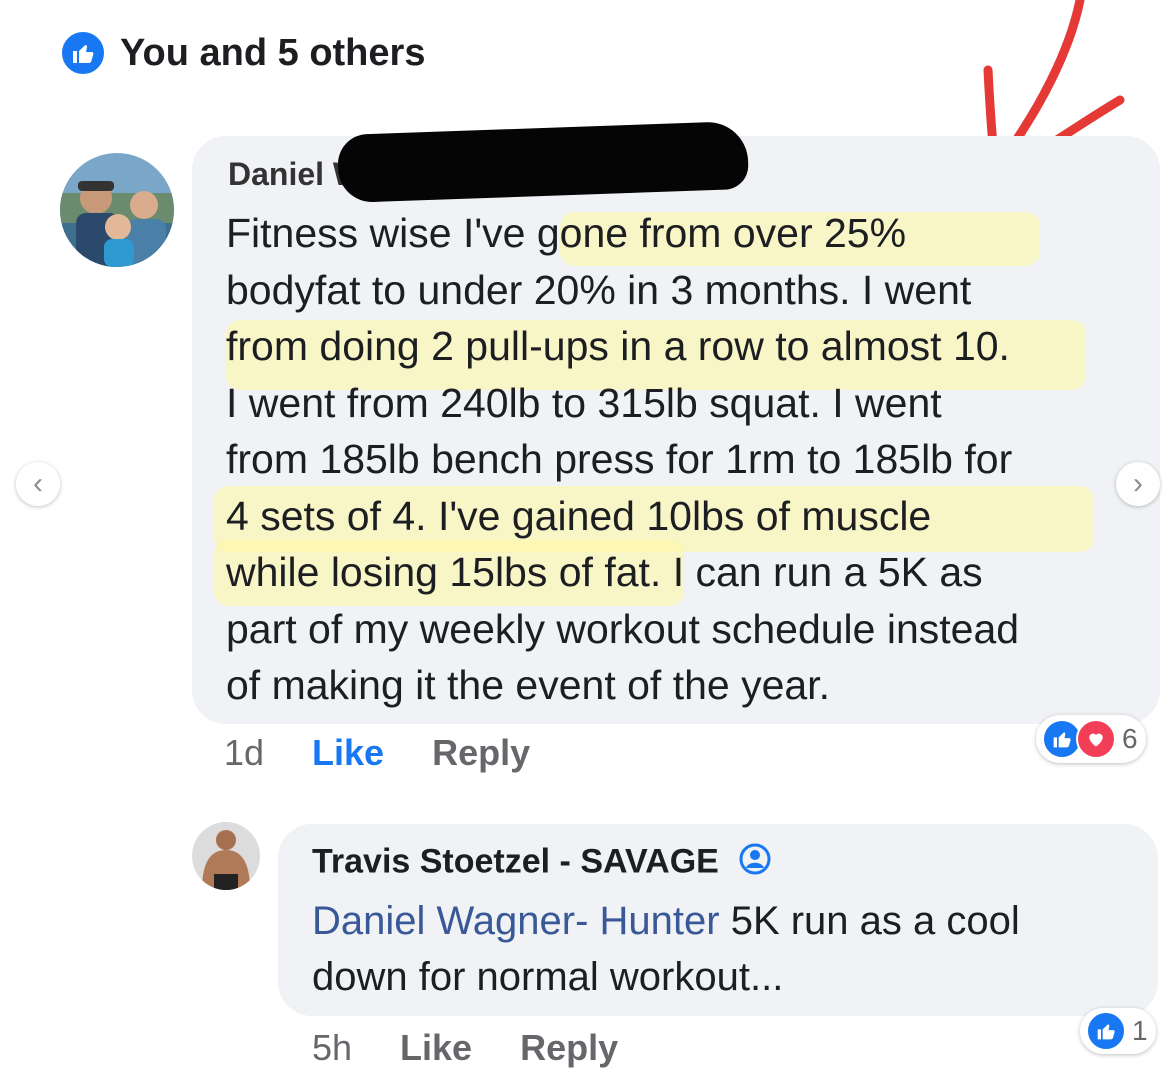 This screenshot has width=1164, height=1069. What do you see at coordinates (515, 861) in the screenshot?
I see `replier-name-text: Travis Stoetzel - SAVAGE` at bounding box center [515, 861].